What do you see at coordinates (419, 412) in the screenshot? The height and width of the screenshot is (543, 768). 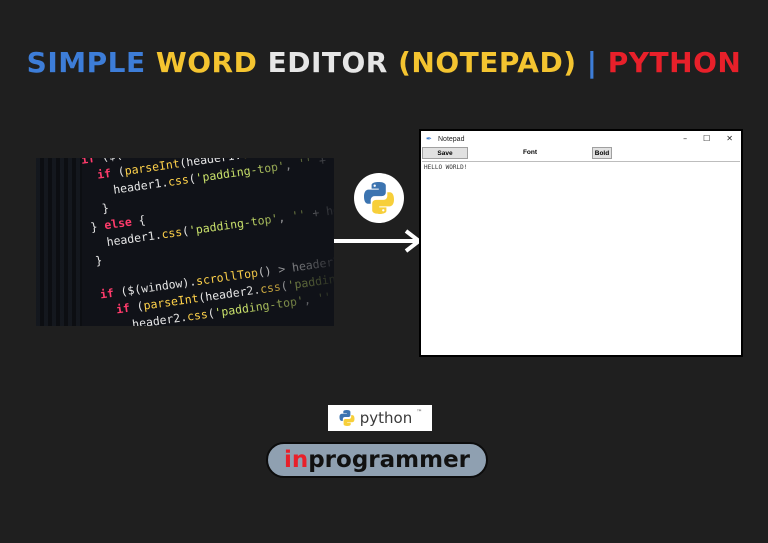 I see `trademark: ™` at bounding box center [419, 412].